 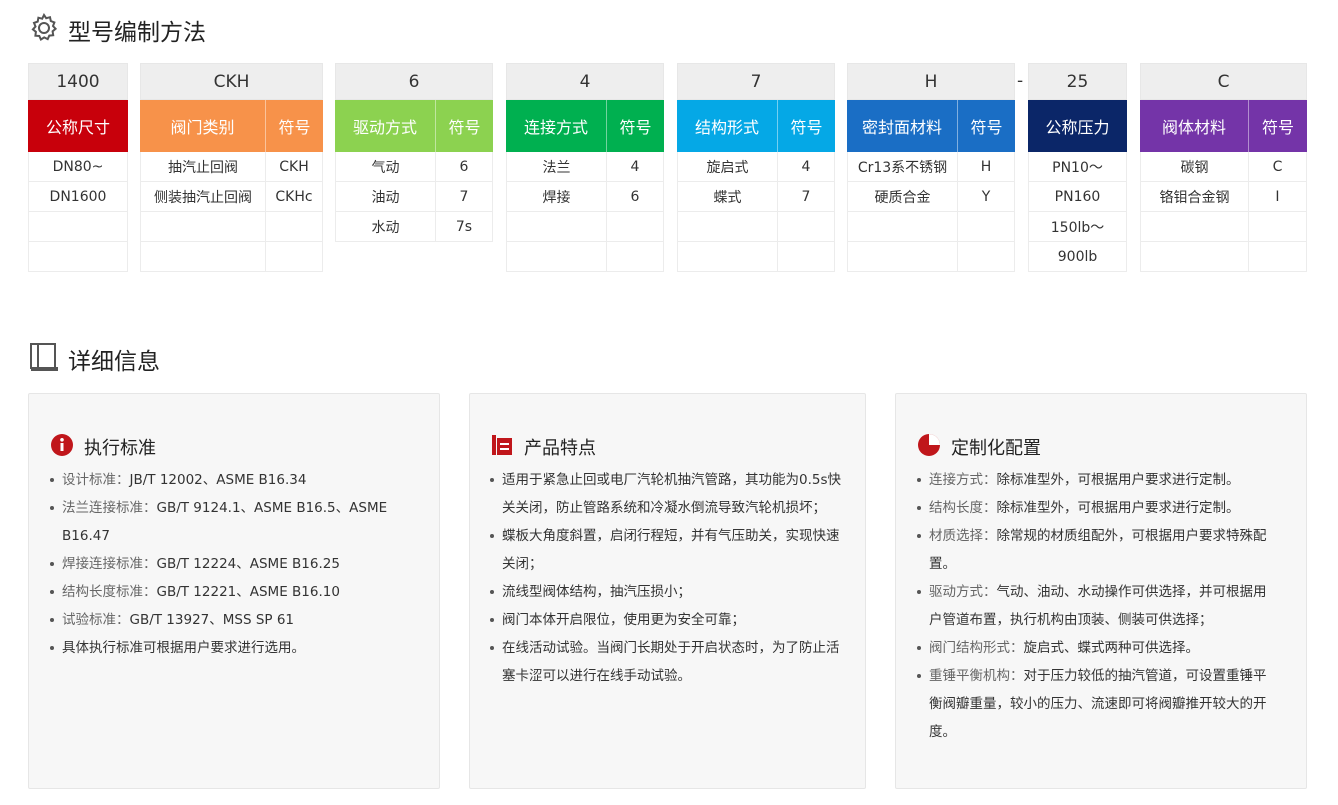 What do you see at coordinates (902, 196) in the screenshot?
I see `option-cell: 硬质合金` at bounding box center [902, 196].